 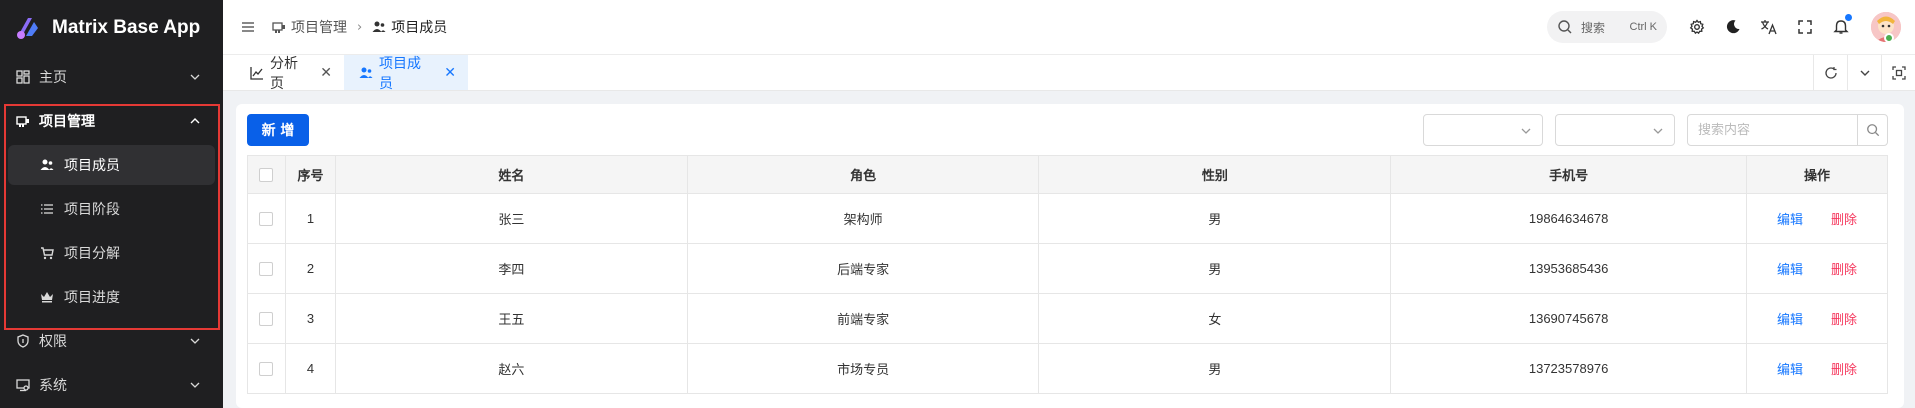 I want to click on add-button: 新 增, so click(x=278, y=130).